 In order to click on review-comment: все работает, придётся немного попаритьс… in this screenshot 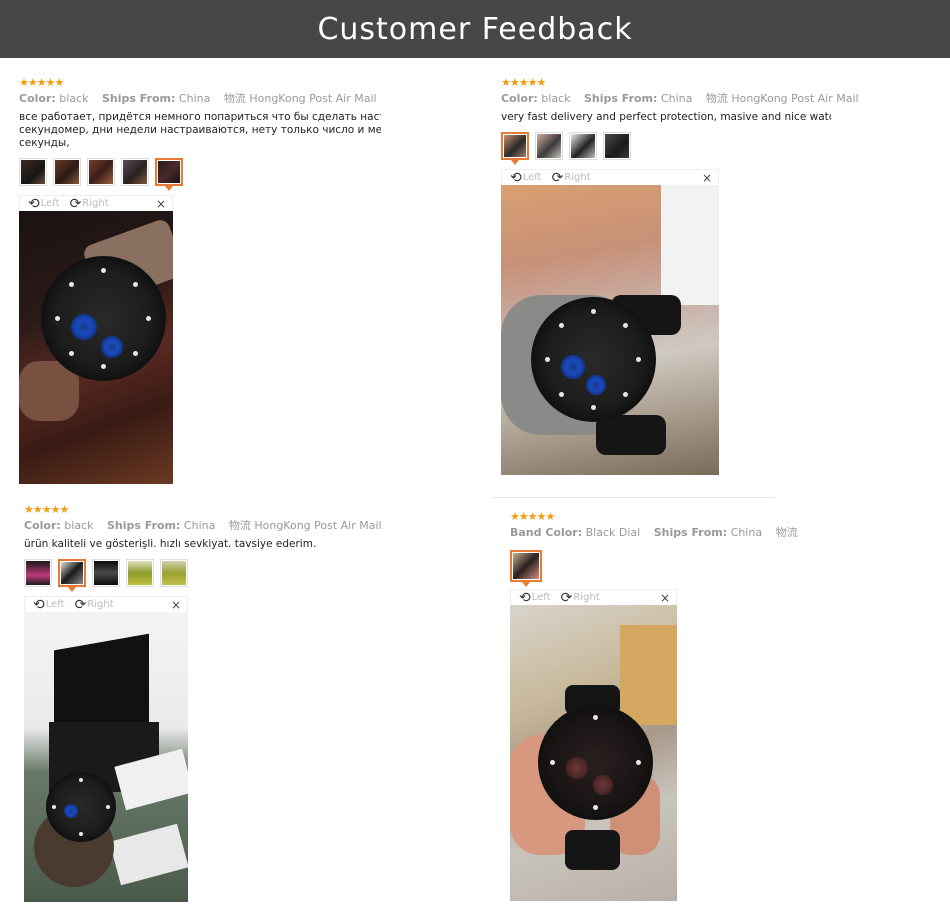, I will do `click(200, 130)`.